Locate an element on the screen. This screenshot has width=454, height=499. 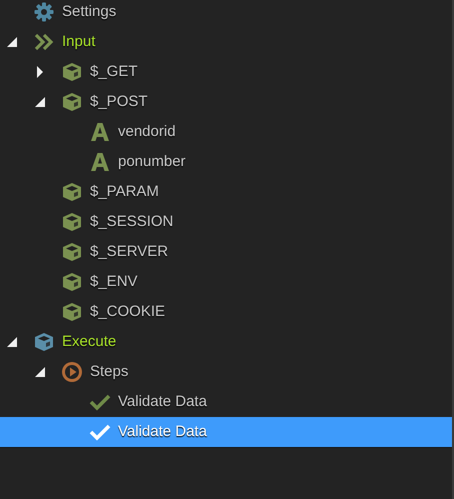
tree-row: ponumber is located at coordinates (226, 162).